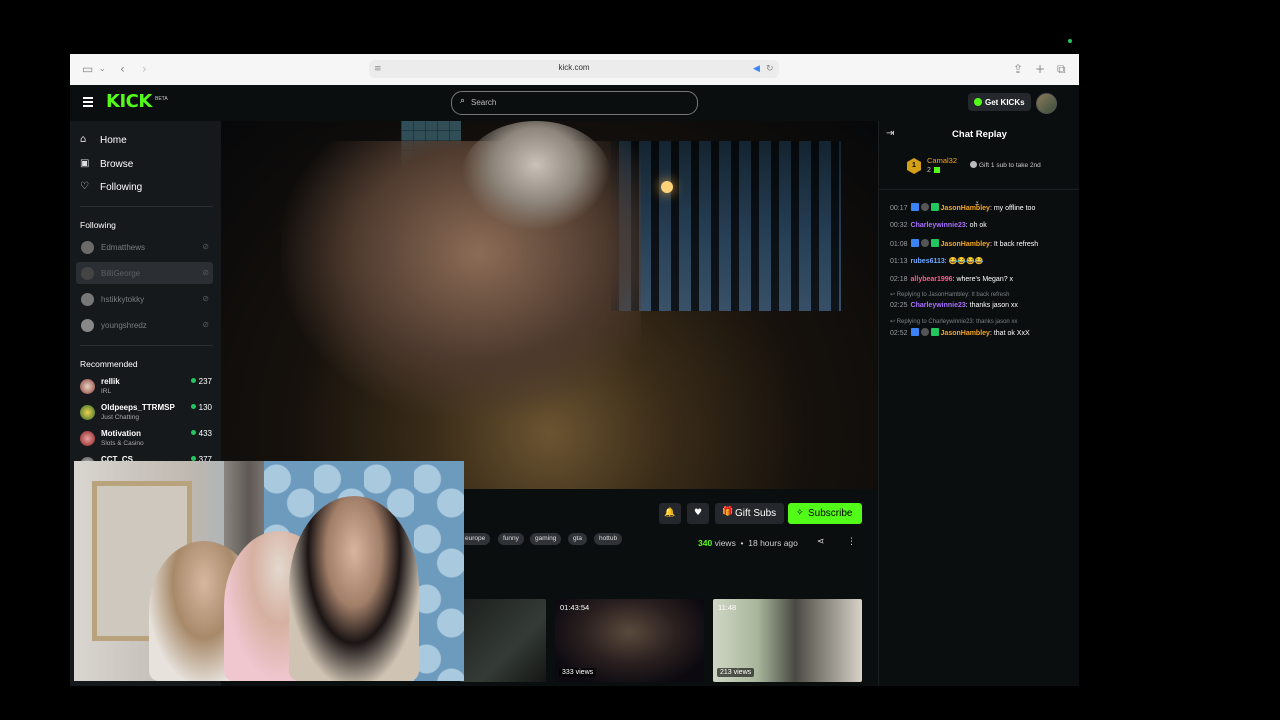 Image resolution: width=1280 pixels, height=720 pixels. Describe the element at coordinates (121, 433) in the screenshot. I see `channel-name: Motivation` at that location.